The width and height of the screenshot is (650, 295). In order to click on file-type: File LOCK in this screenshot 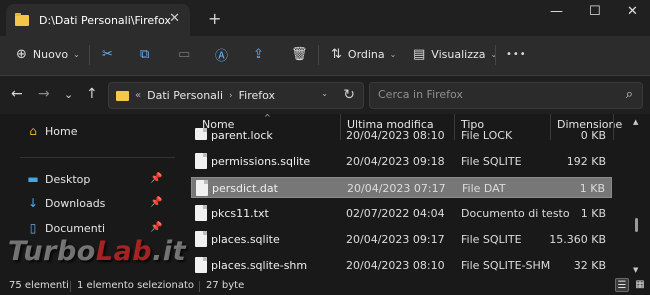, I will do `click(487, 135)`.